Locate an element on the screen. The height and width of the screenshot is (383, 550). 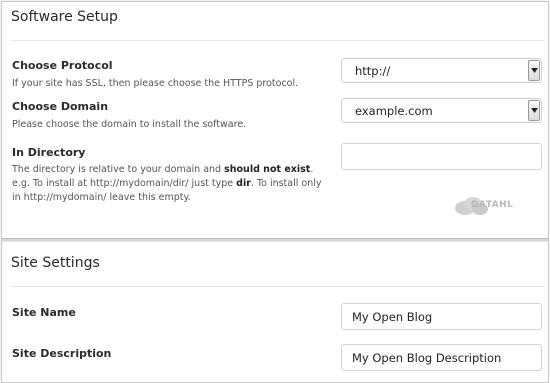
choose-domain-label: Choose Domain is located at coordinates (60, 106).